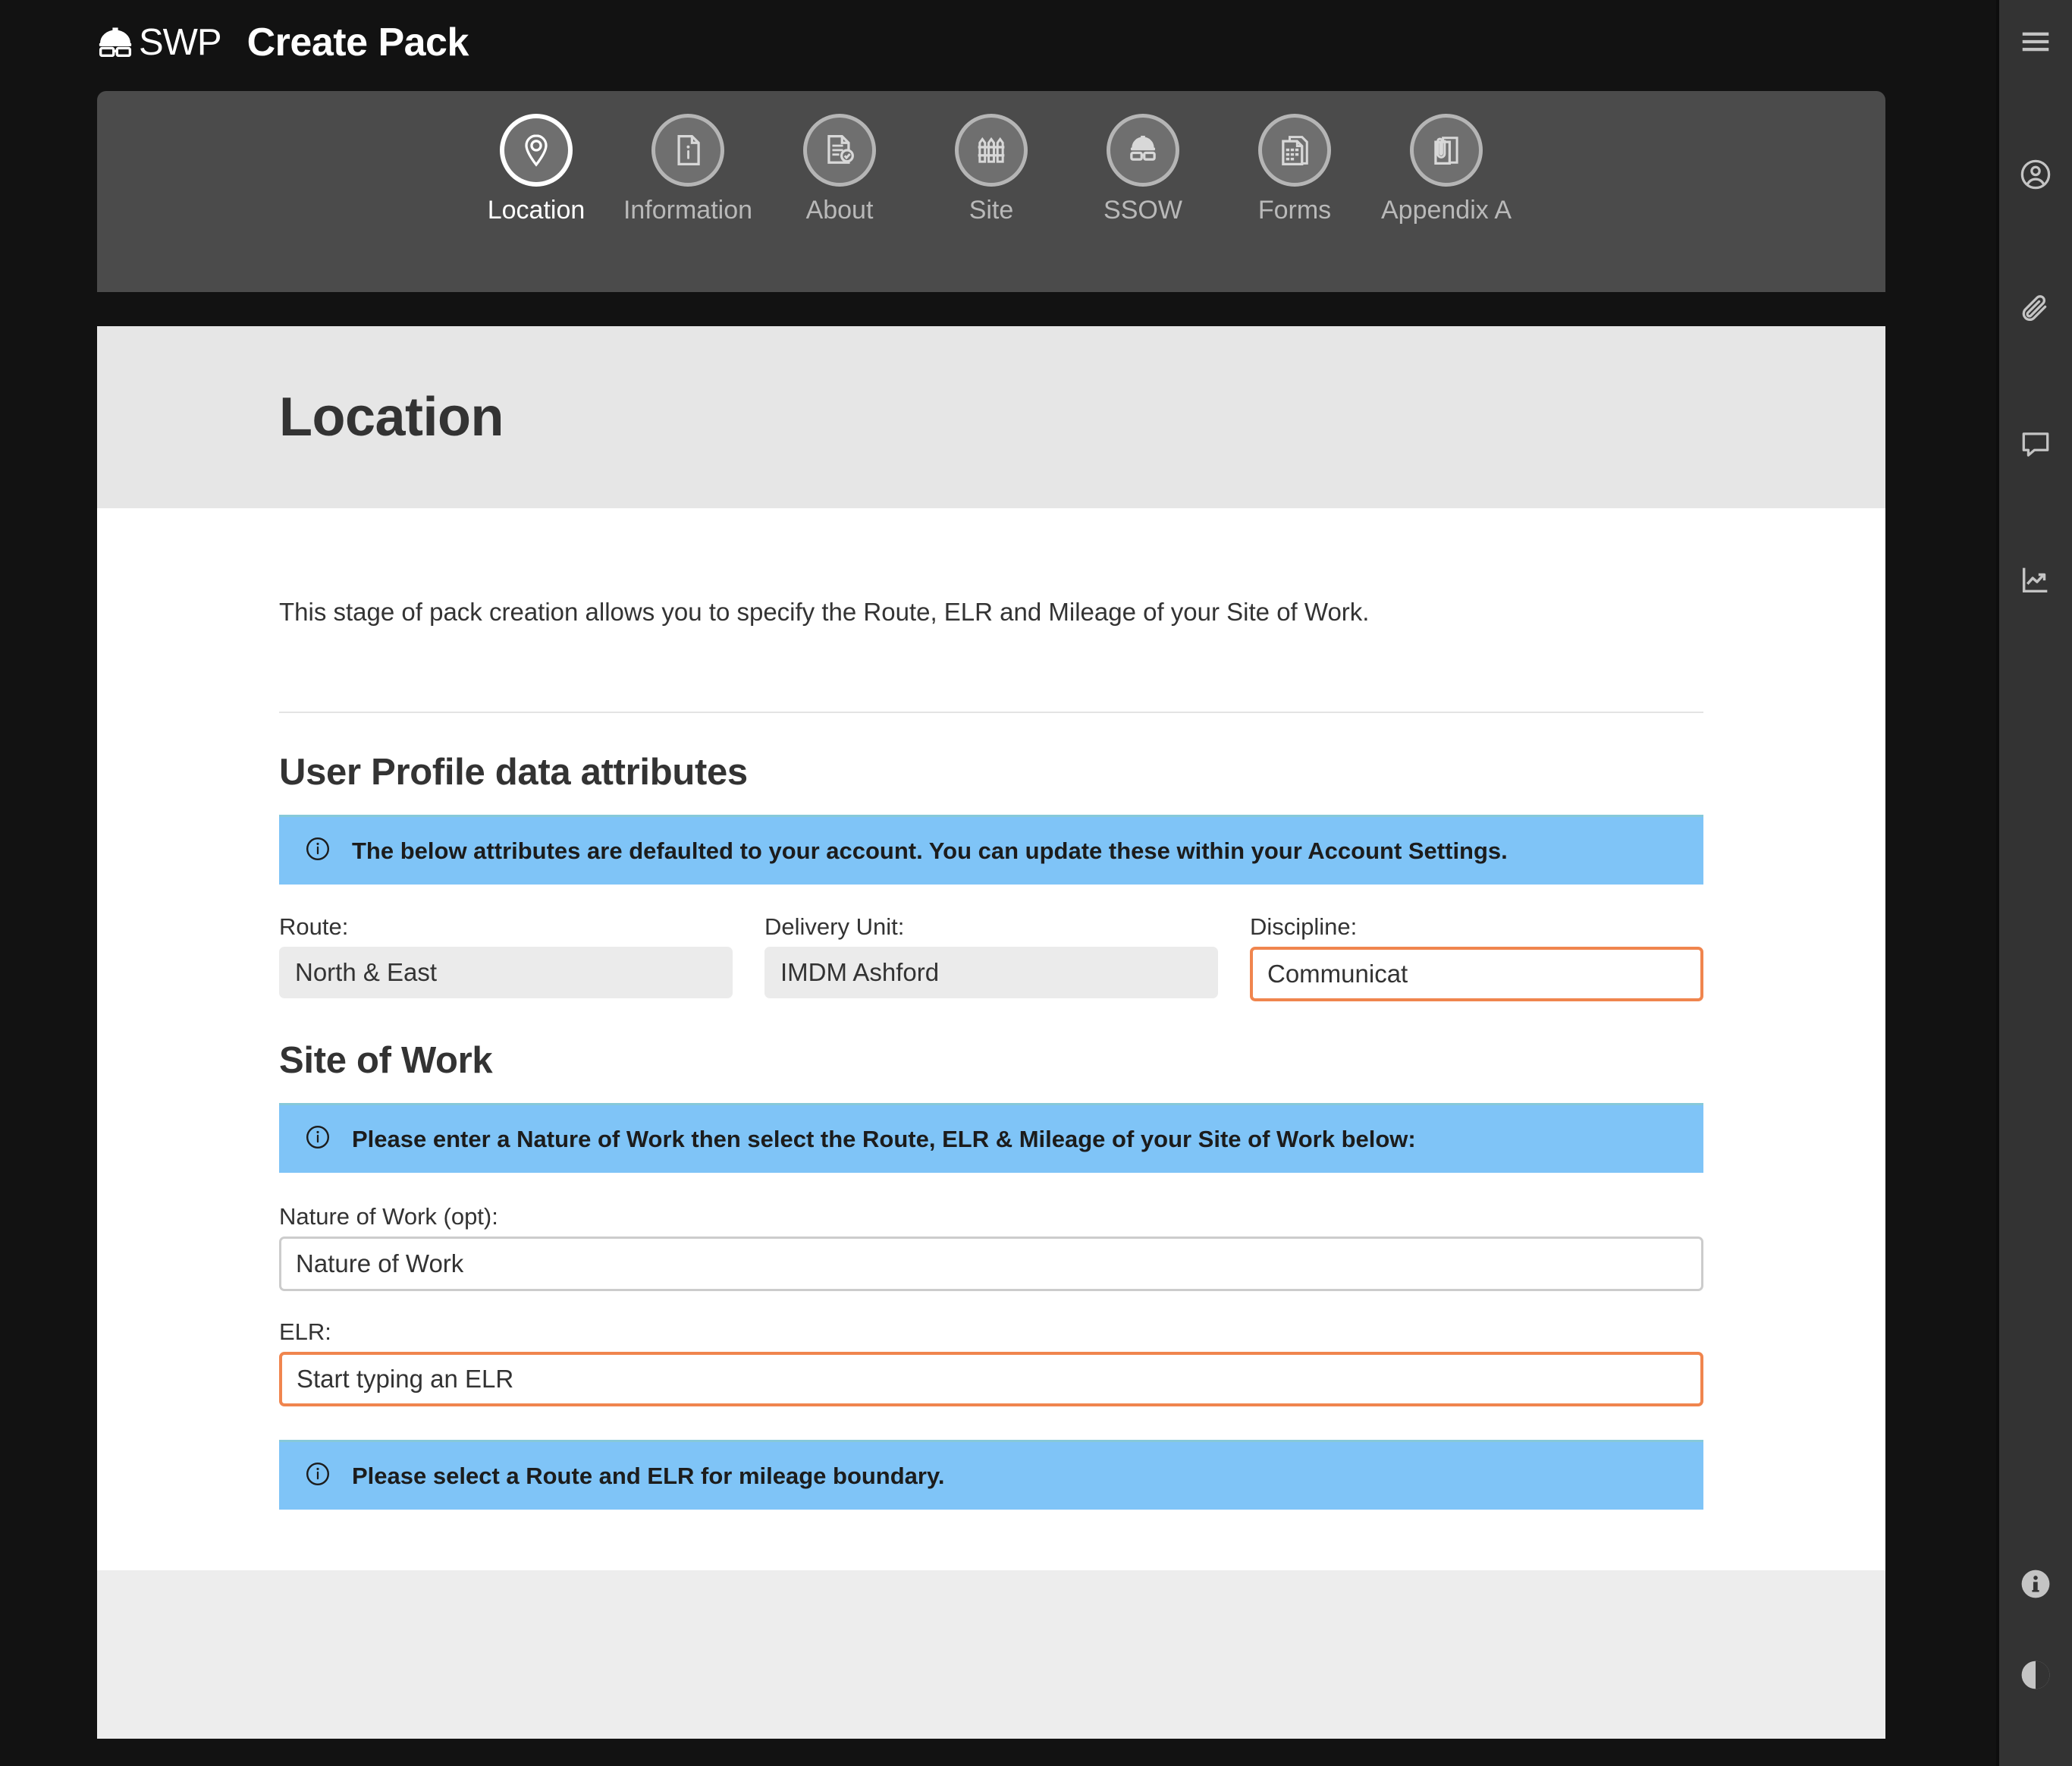 The height and width of the screenshot is (1766, 2072). Describe the element at coordinates (991, 712) in the screenshot. I see `section-divider` at that location.